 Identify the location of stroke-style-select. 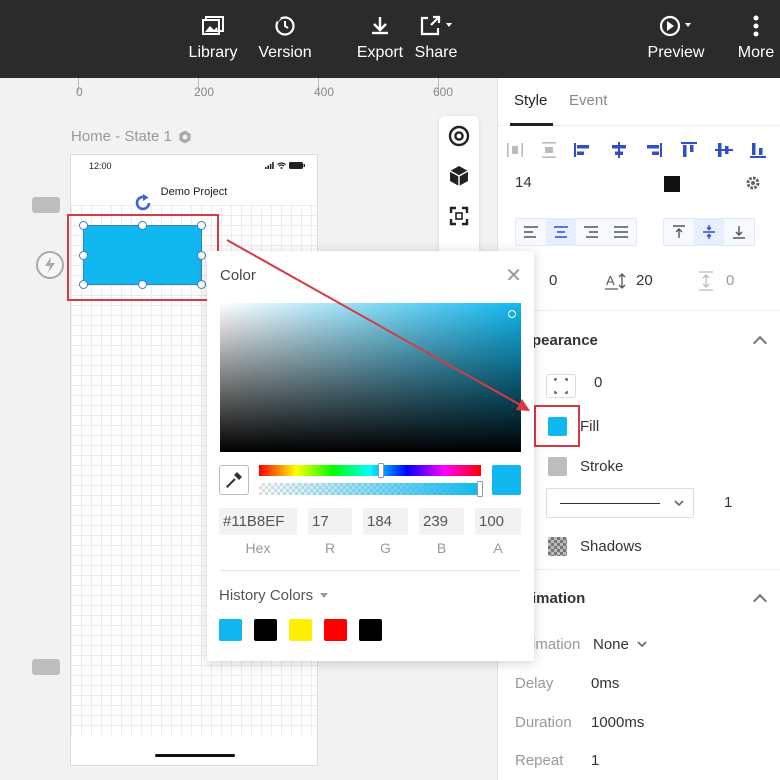
(620, 503).